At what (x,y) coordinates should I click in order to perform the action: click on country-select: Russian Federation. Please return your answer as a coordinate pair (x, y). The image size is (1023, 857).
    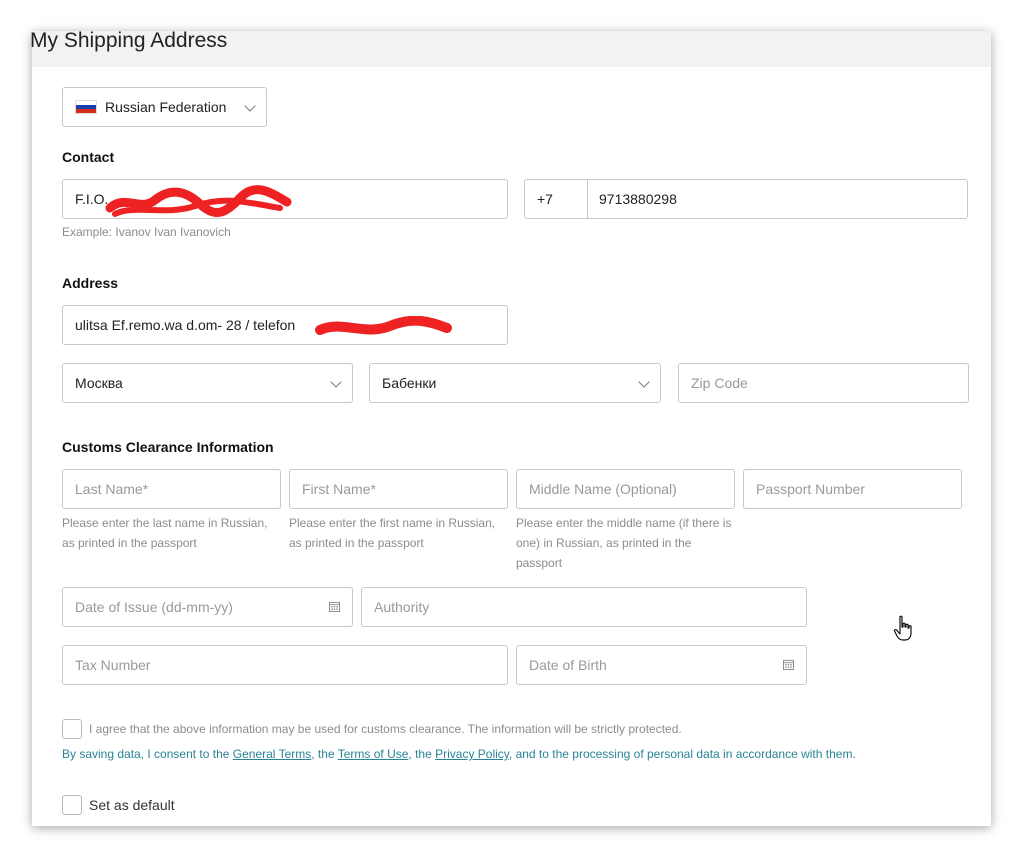
    Looking at the image, I should click on (164, 107).